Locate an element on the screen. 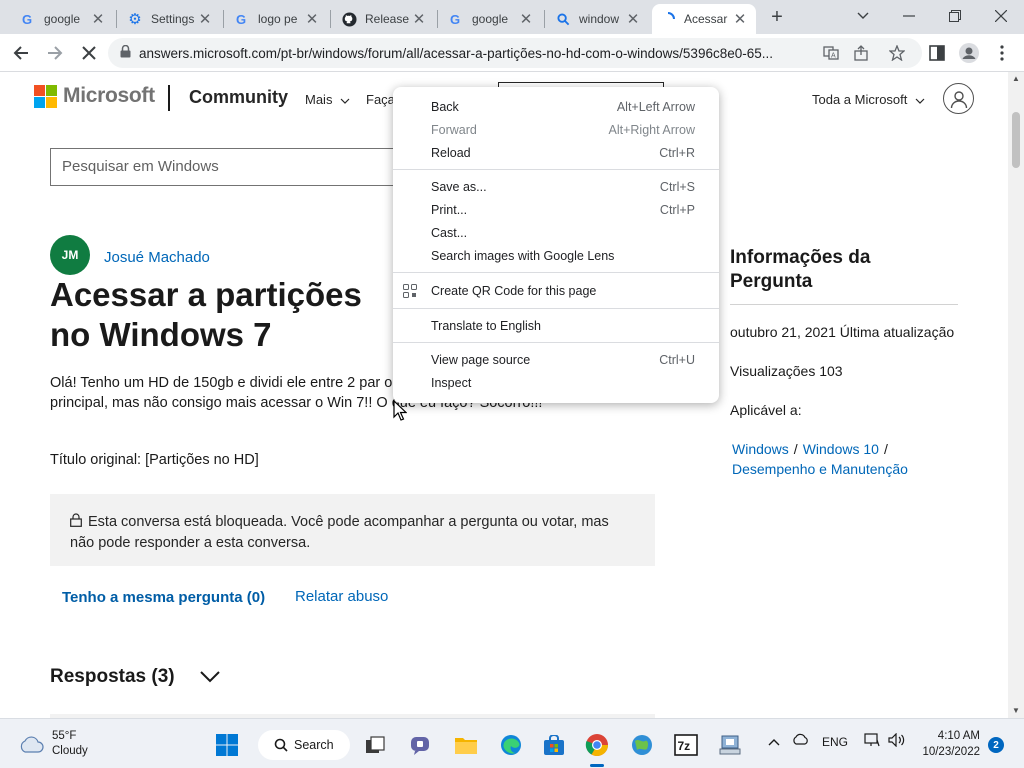 This screenshot has height=768, width=1024. start-windows-icon is located at coordinates (227, 745).